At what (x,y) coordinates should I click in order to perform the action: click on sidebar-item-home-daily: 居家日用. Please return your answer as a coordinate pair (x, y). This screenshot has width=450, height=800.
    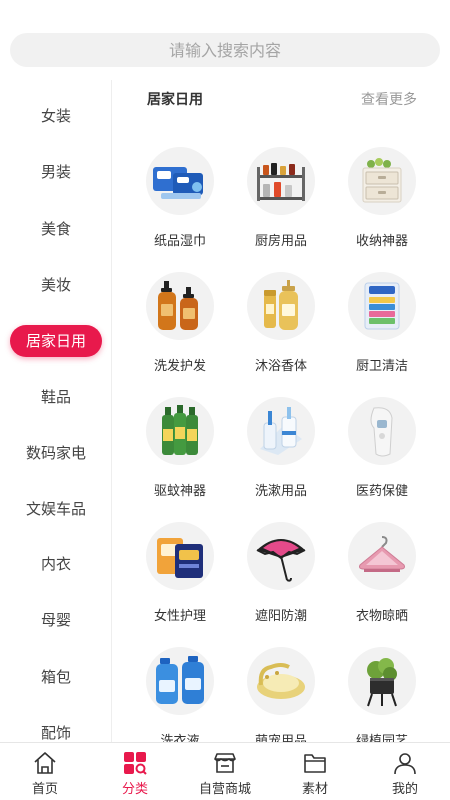
    Looking at the image, I should click on (56, 341).